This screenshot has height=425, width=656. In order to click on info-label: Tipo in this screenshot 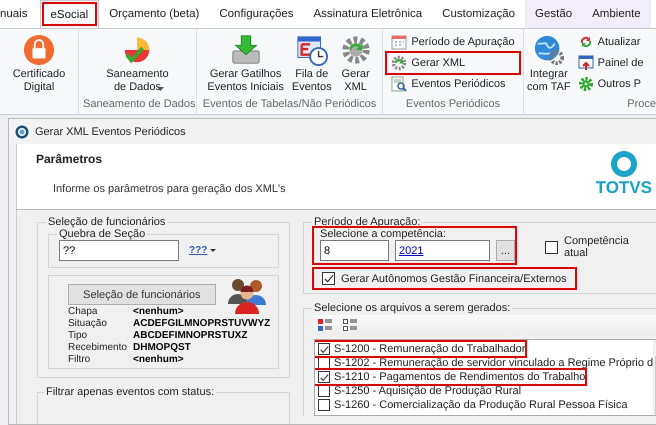, I will do `click(78, 336)`.